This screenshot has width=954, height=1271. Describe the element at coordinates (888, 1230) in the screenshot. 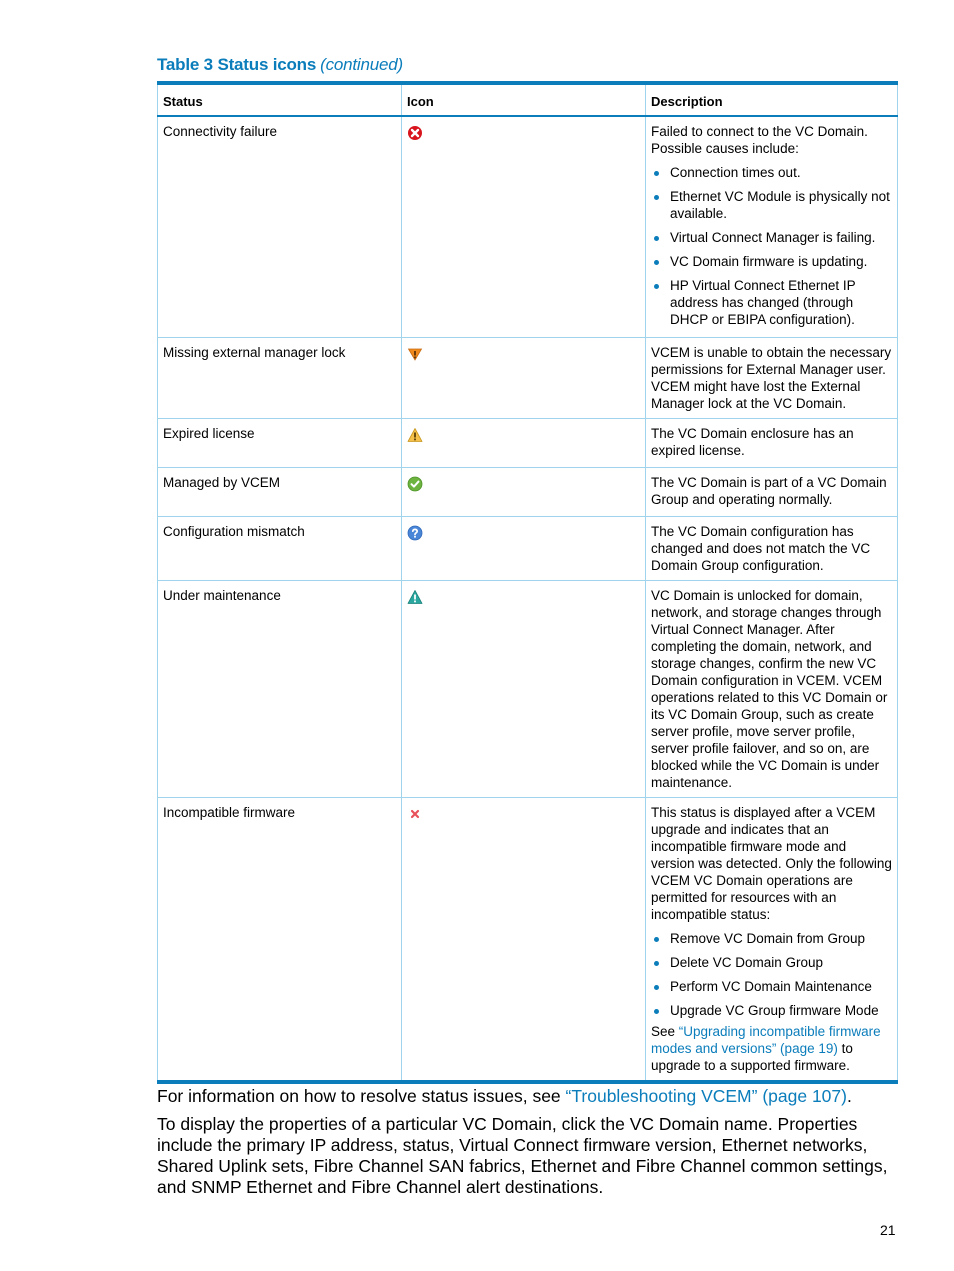

I see `page-number: 21` at that location.